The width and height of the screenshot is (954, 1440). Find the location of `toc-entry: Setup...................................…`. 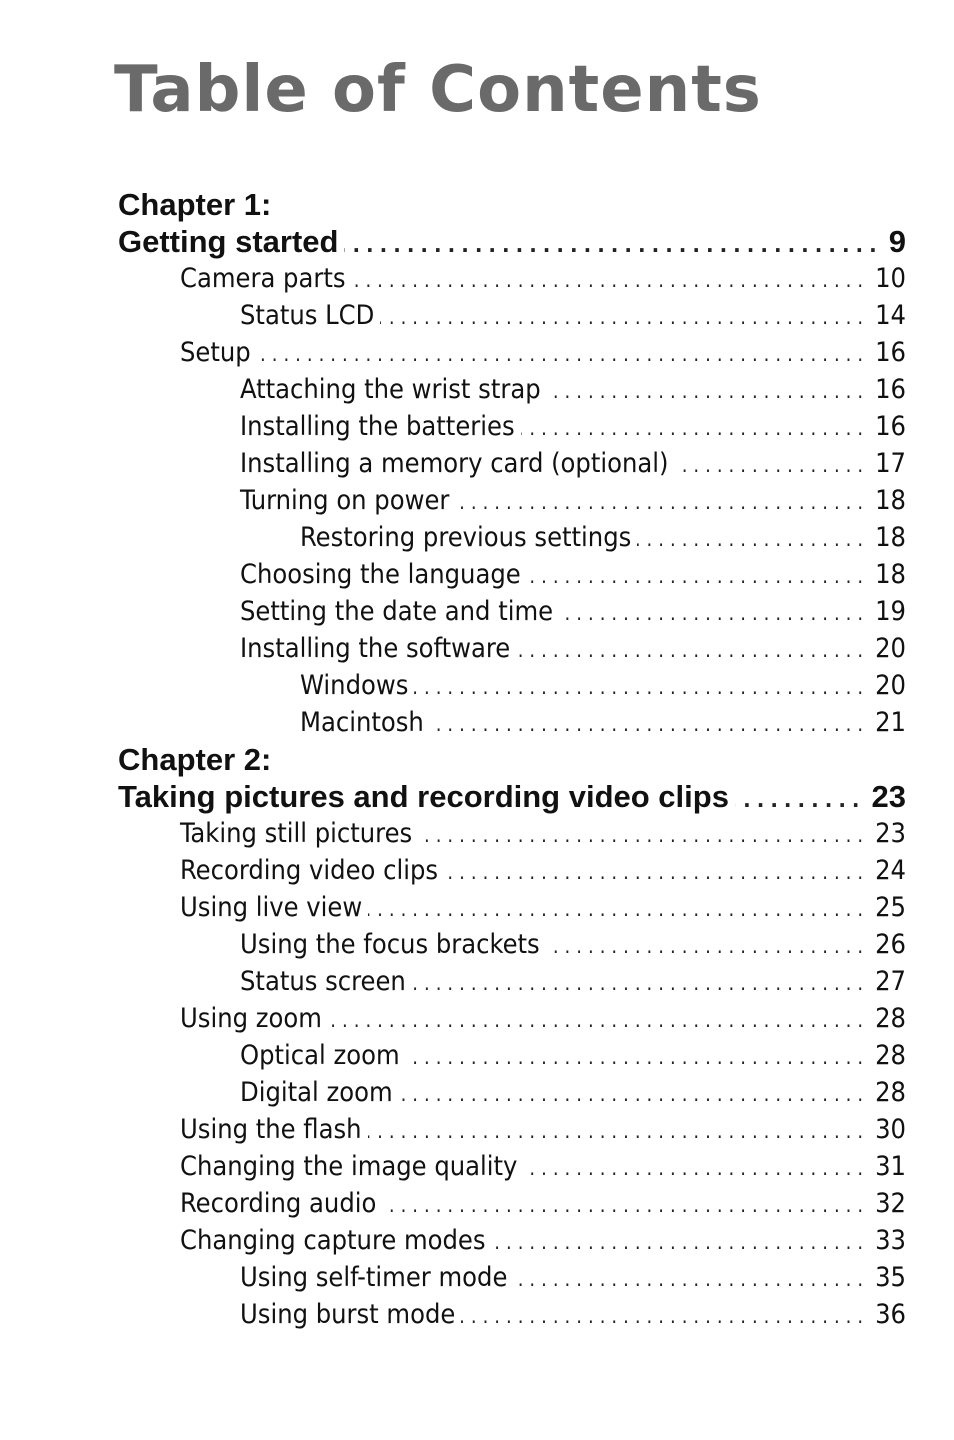

toc-entry: Setup...................................… is located at coordinates (512, 352).